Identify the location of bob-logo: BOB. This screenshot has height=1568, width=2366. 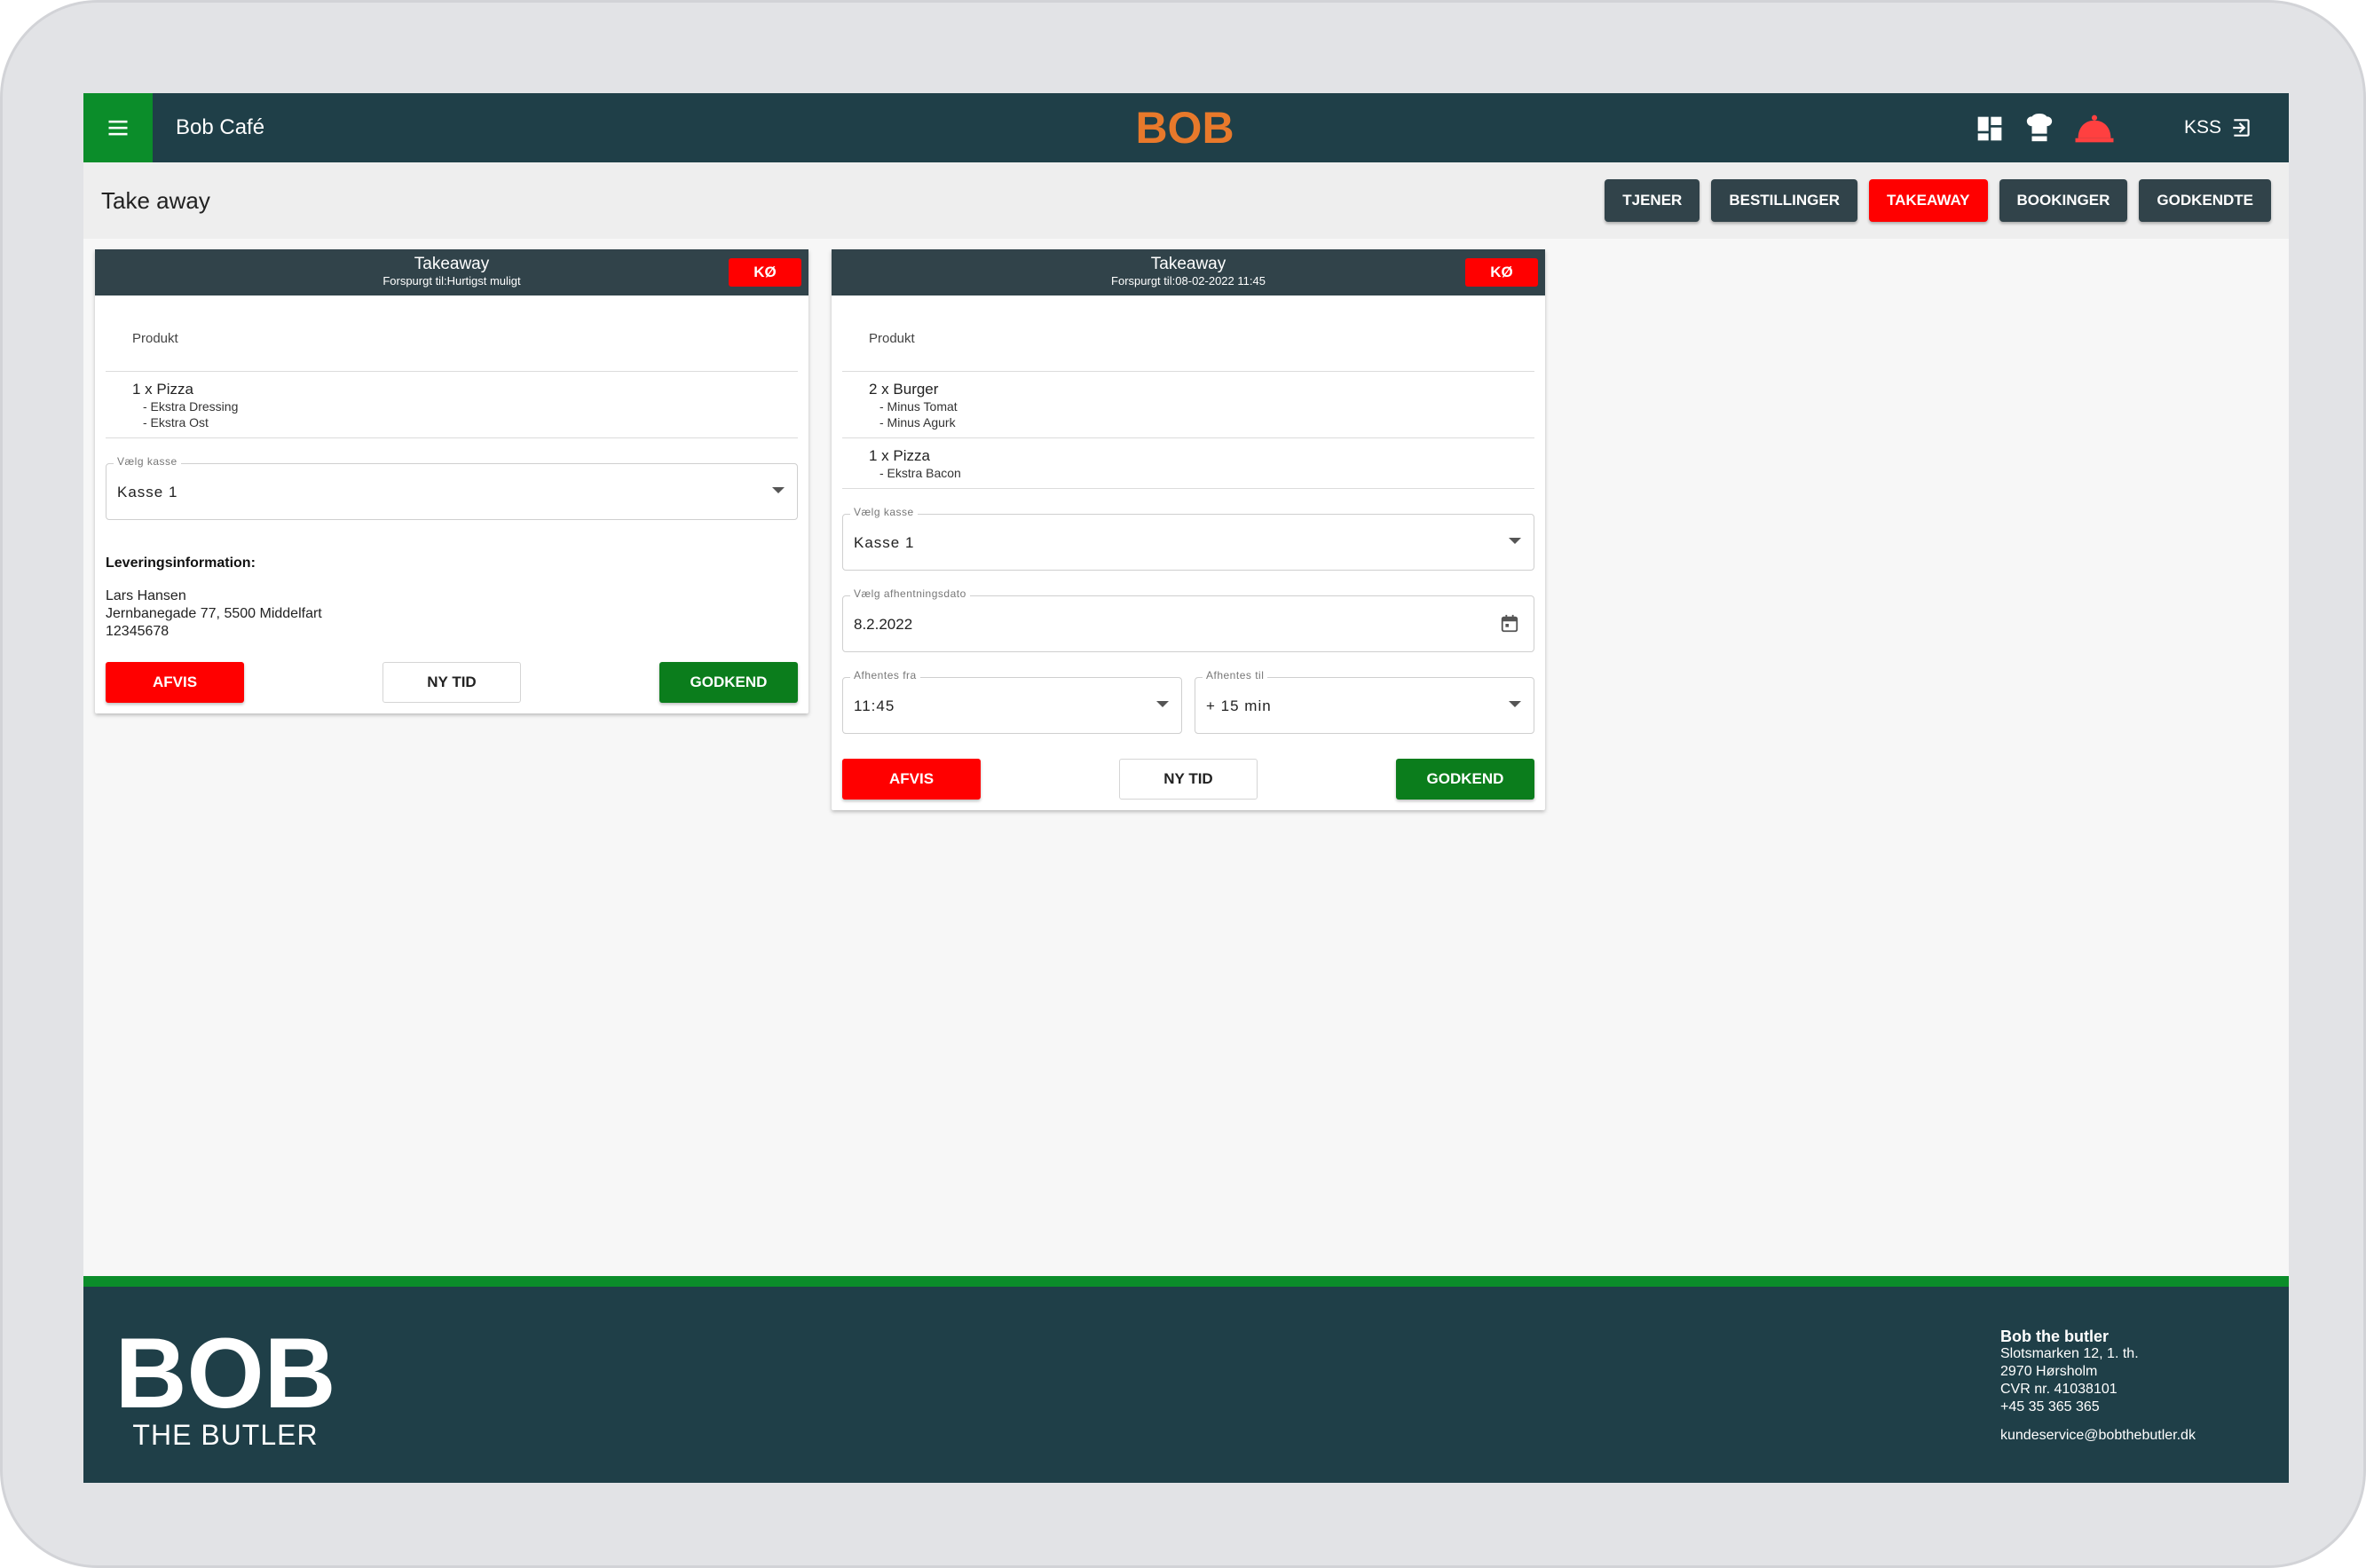
(1184, 128).